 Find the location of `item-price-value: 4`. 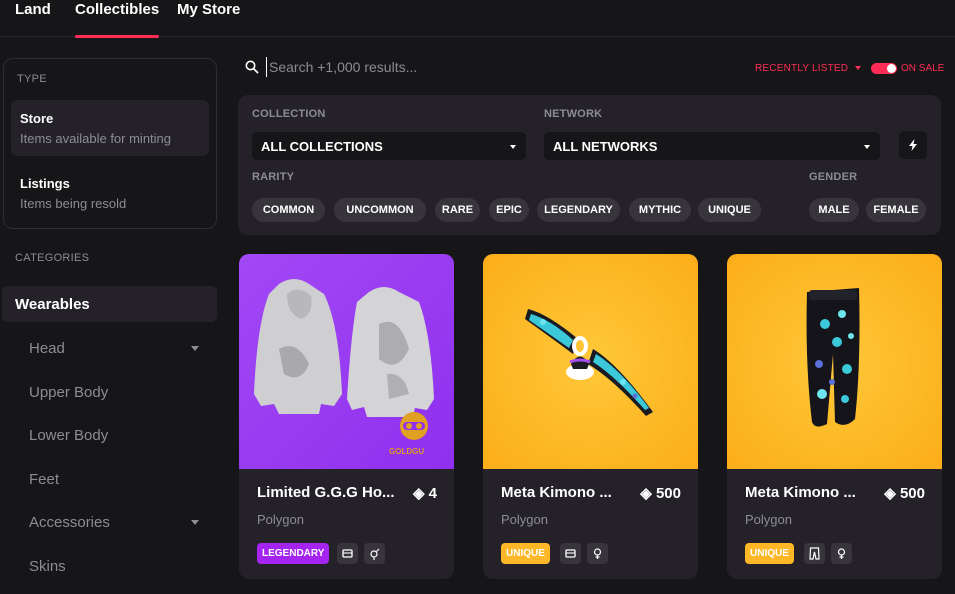

item-price-value: 4 is located at coordinates (432, 493).